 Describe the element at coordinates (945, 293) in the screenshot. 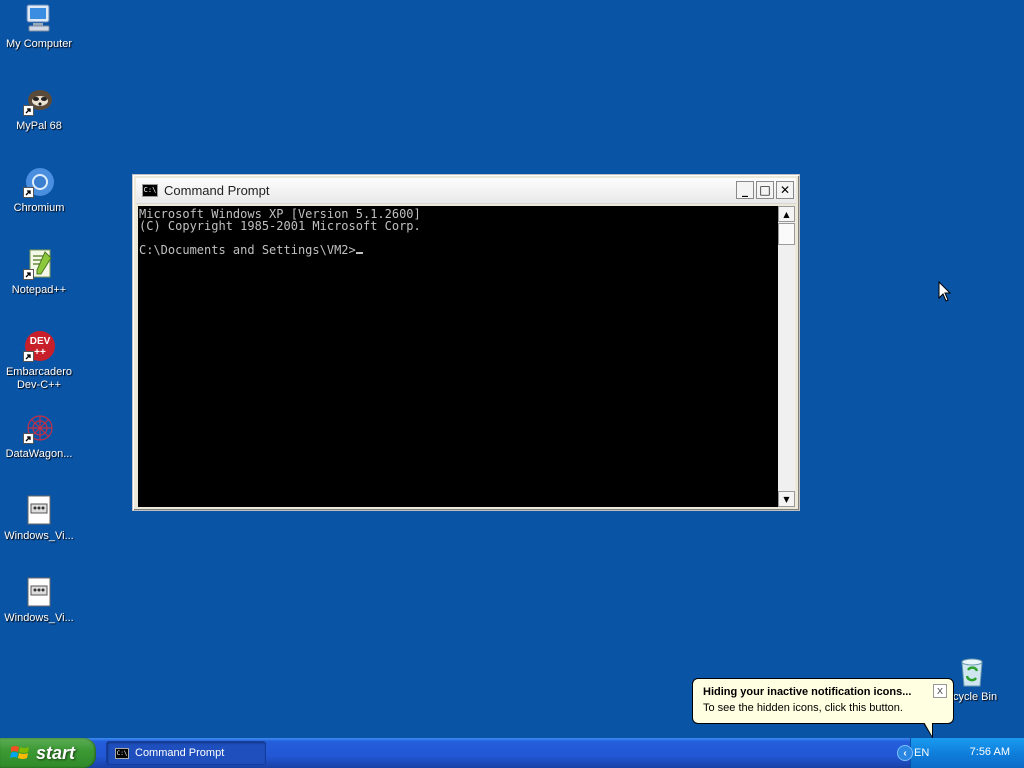

I see `mouse-pointer-icon` at that location.